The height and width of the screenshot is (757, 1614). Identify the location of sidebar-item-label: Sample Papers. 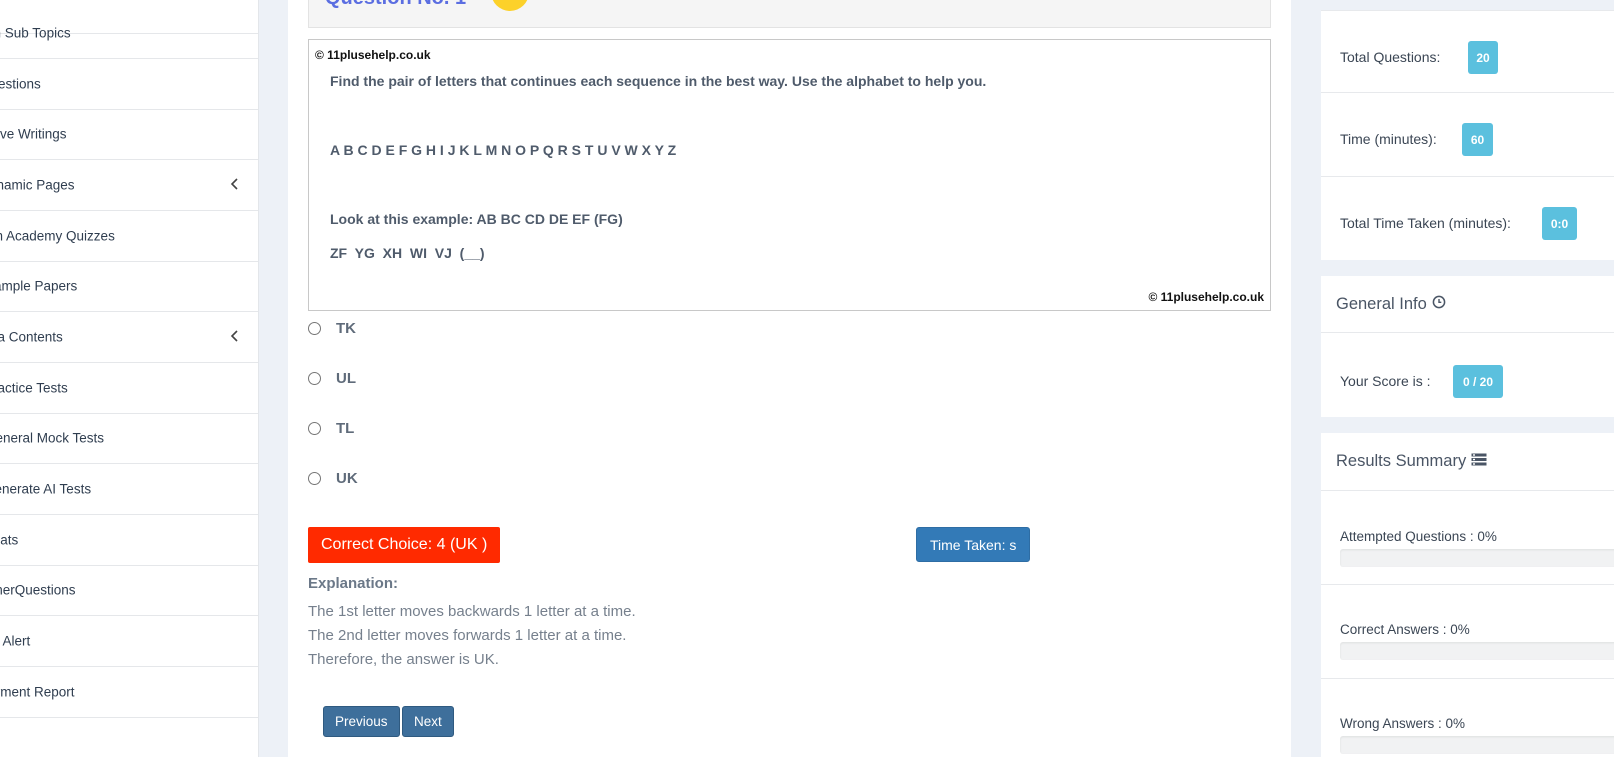
(39, 285).